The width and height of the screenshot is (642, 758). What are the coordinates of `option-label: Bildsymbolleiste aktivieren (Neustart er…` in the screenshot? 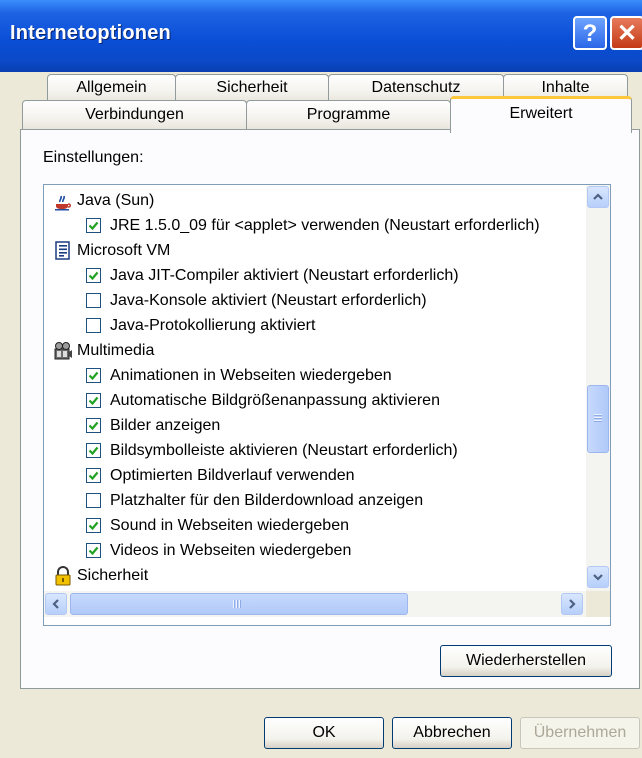 It's located at (284, 450).